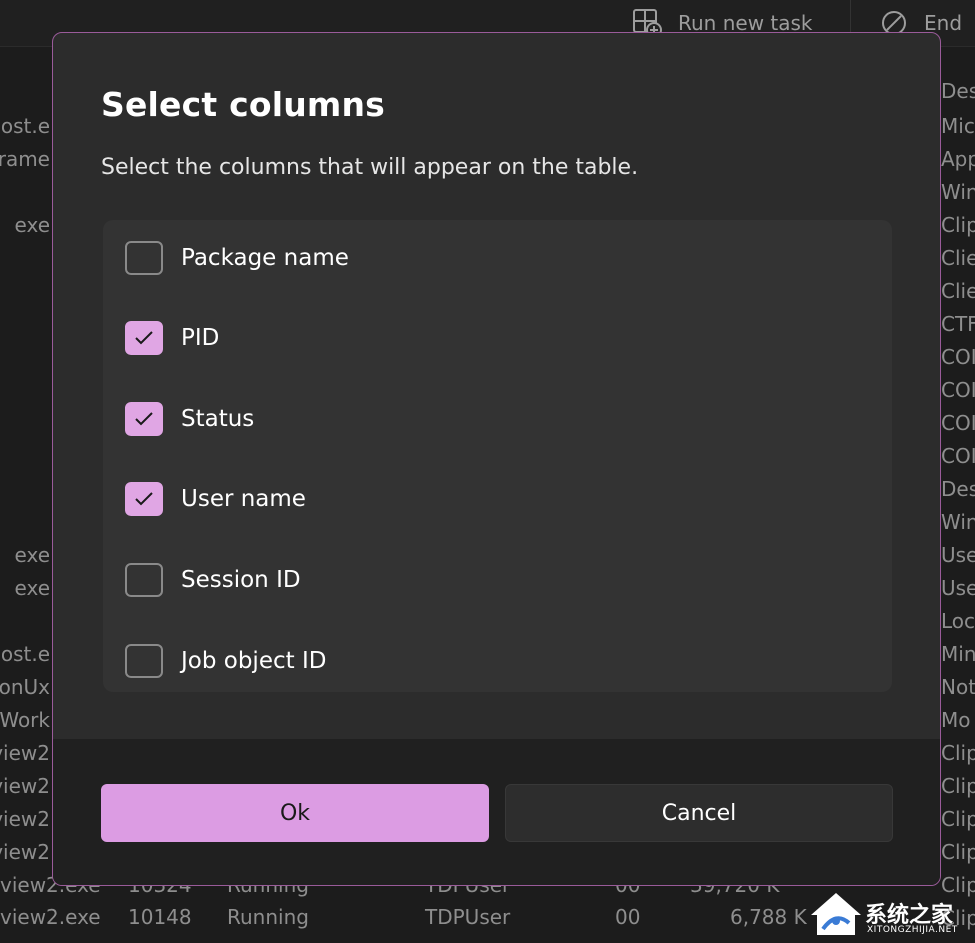 The image size is (975, 943). Describe the element at coordinates (958, 687) in the screenshot. I see `description-cell: Not` at that location.